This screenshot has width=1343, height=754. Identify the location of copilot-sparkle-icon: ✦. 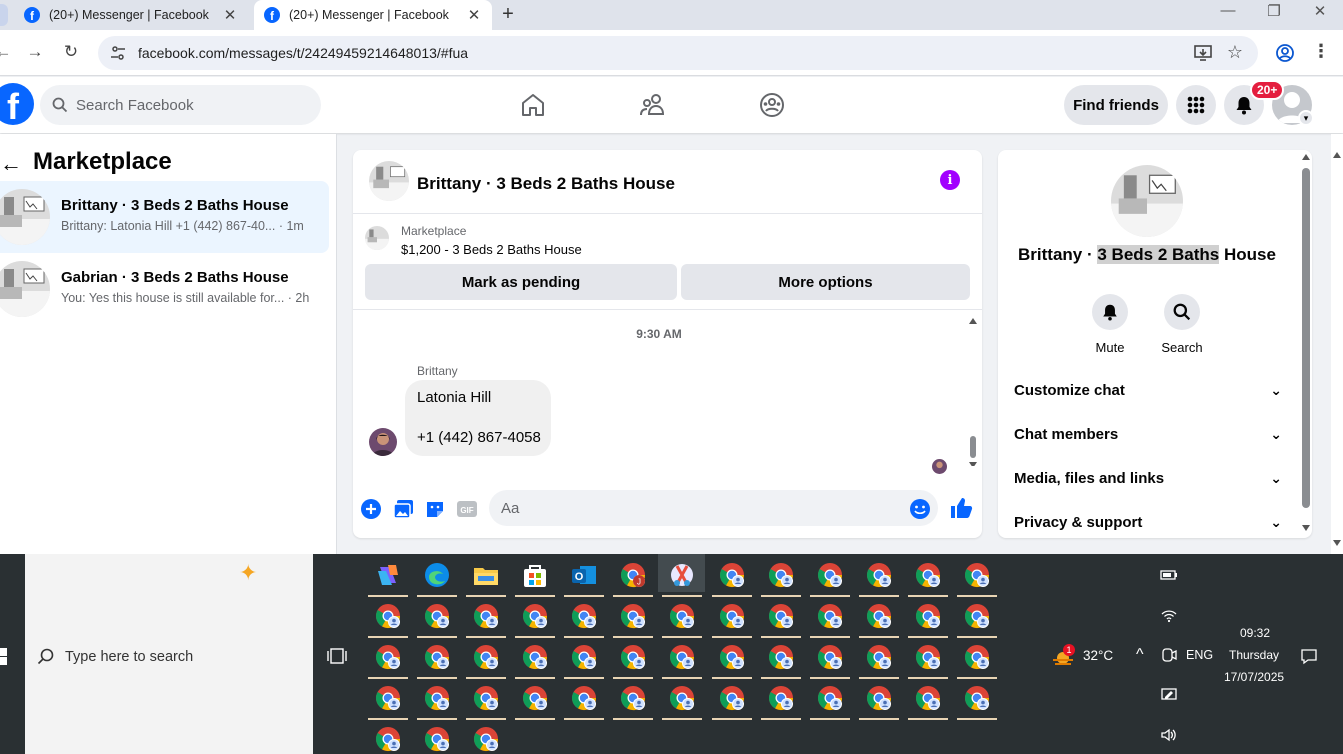
(248, 573).